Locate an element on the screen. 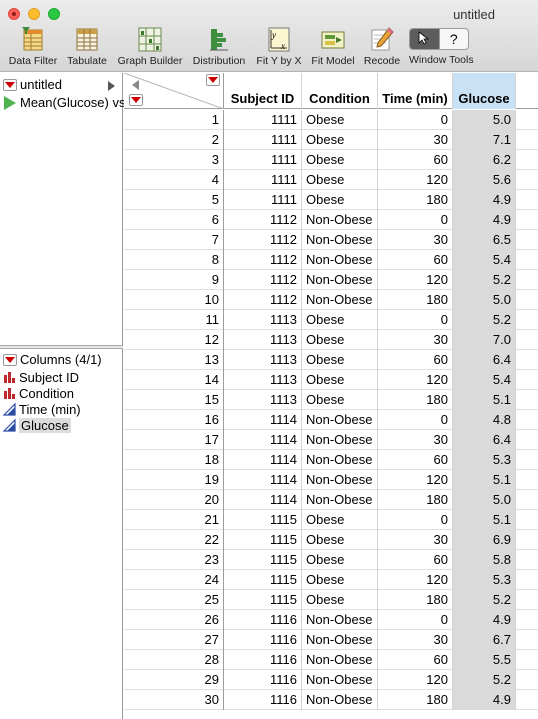 This screenshot has height=719, width=538. column-header-empty is located at coordinates (527, 91).